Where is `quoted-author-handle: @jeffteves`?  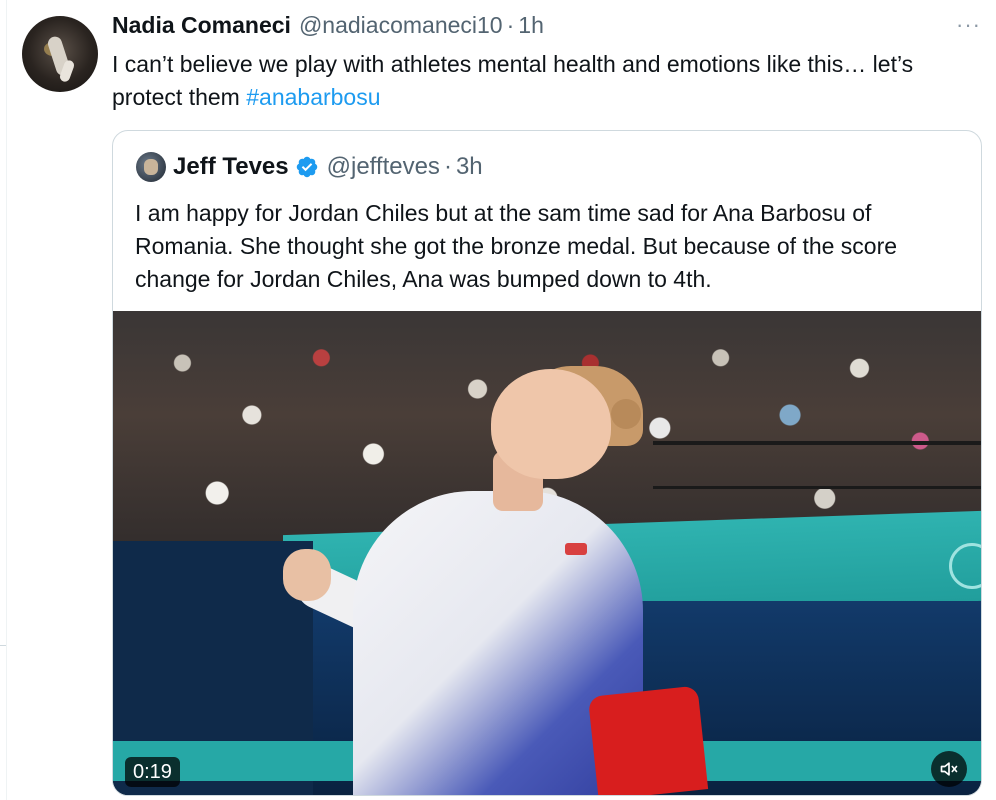
quoted-author-handle: @jeffteves is located at coordinates (383, 166).